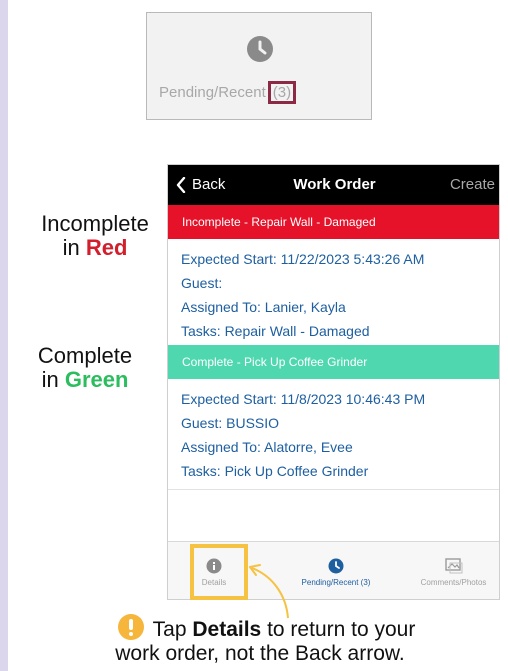 This screenshot has height=671, width=508. I want to click on create-button: Create, so click(472, 184).